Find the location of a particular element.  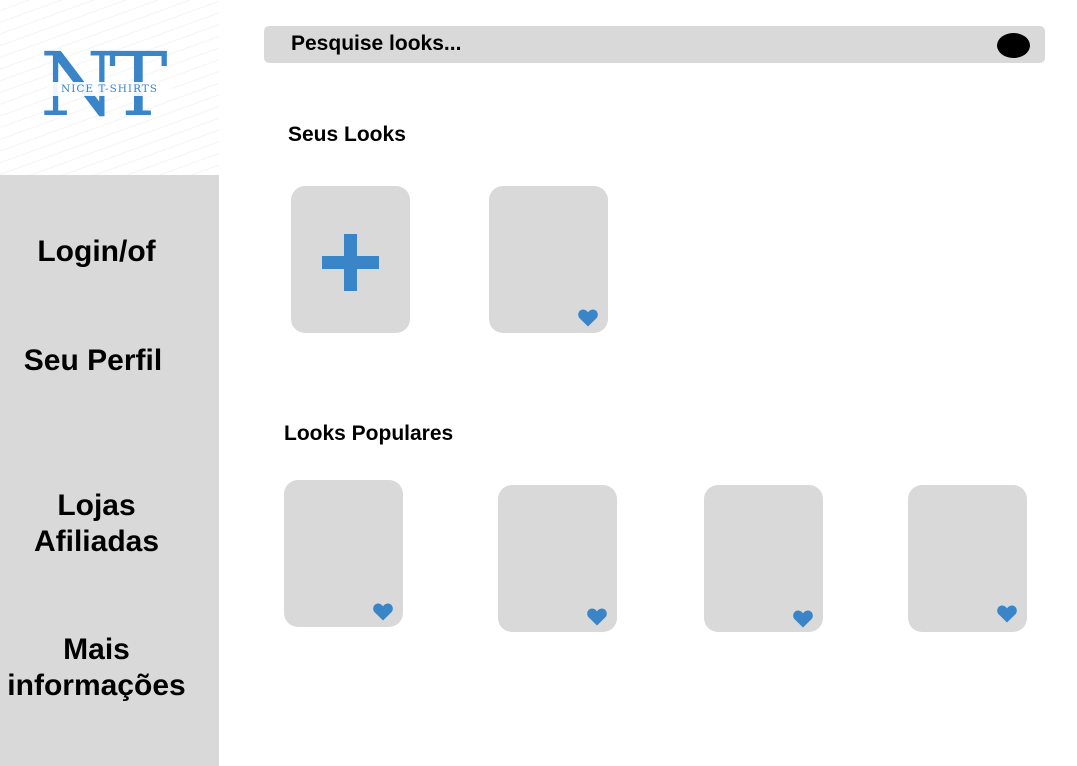

popular-looks-title: Looks Populares is located at coordinates (369, 433).